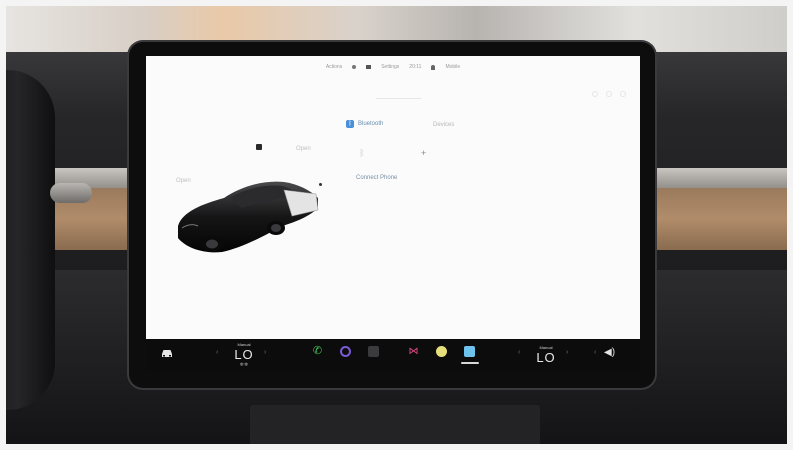  Describe the element at coordinates (369, 67) in the screenshot. I see `lock-status-icon` at that location.